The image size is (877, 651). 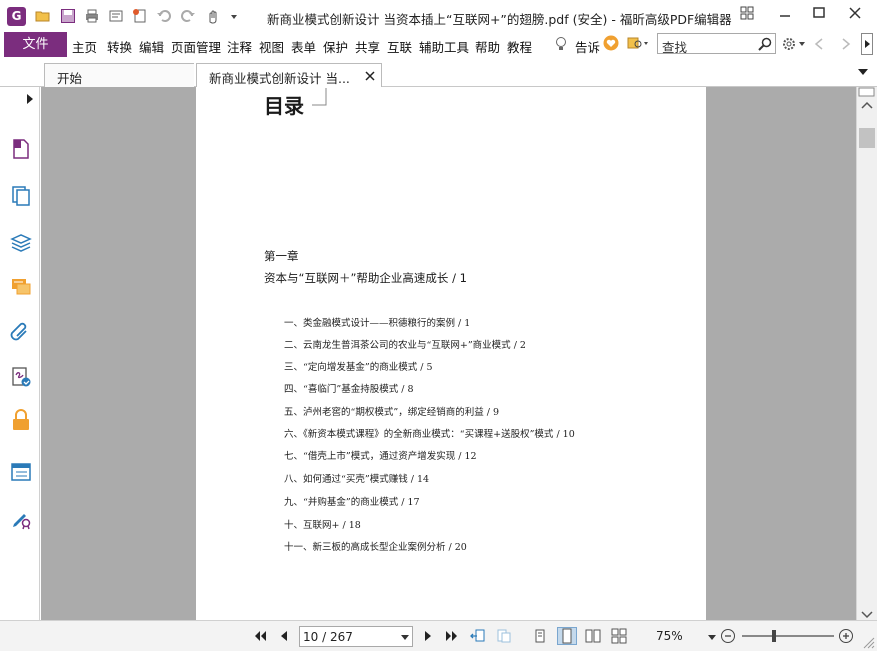 What do you see at coordinates (561, 44) in the screenshot?
I see `lightbulb-icon` at bounding box center [561, 44].